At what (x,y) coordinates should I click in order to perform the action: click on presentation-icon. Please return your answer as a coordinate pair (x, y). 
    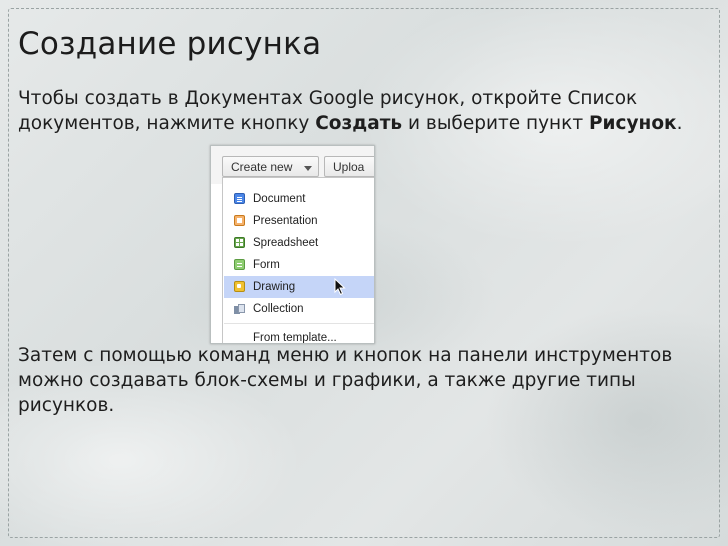
    Looking at the image, I should click on (239, 220).